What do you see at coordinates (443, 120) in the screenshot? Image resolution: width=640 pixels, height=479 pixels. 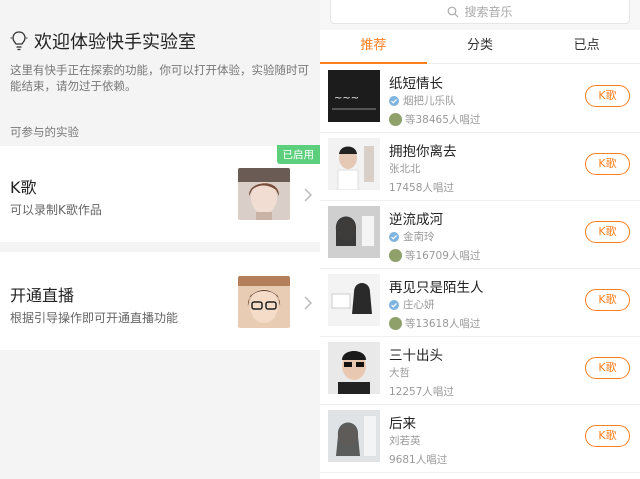 I see `song-count: 等38465人唱过` at bounding box center [443, 120].